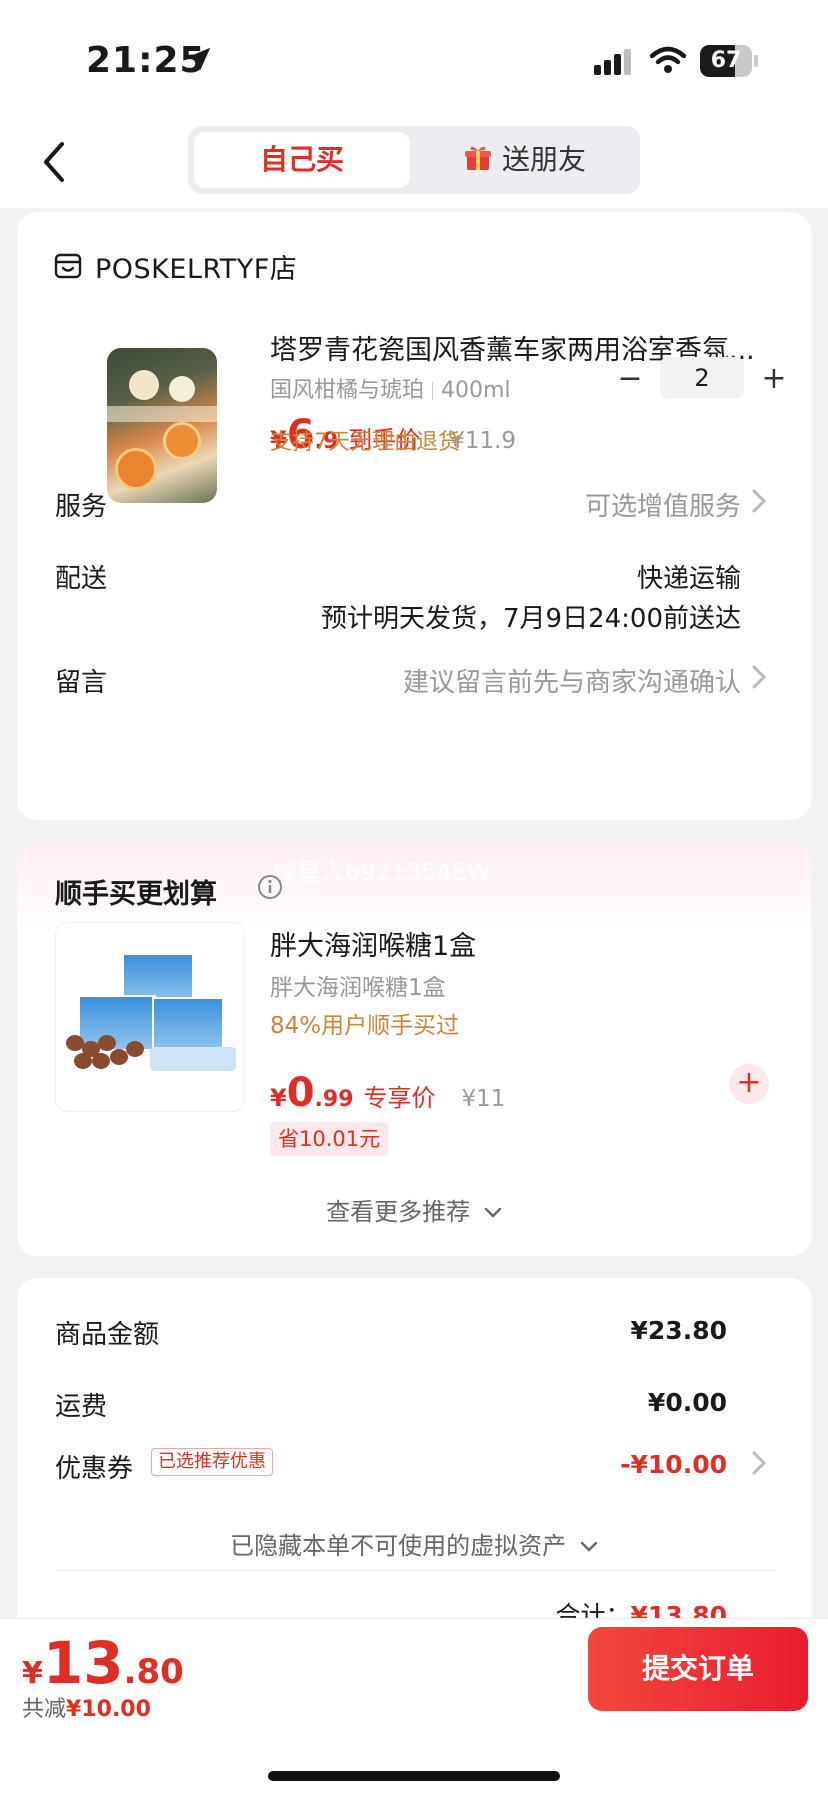  I want to click on checkout-price: ¥ 13 .80, so click(103, 1663).